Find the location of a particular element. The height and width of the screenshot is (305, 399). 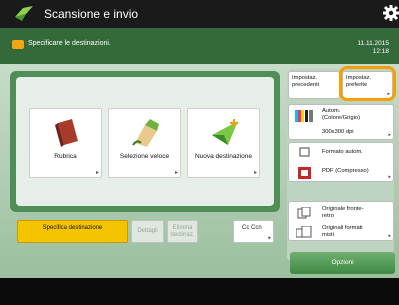

message-icon is located at coordinates (18, 44).